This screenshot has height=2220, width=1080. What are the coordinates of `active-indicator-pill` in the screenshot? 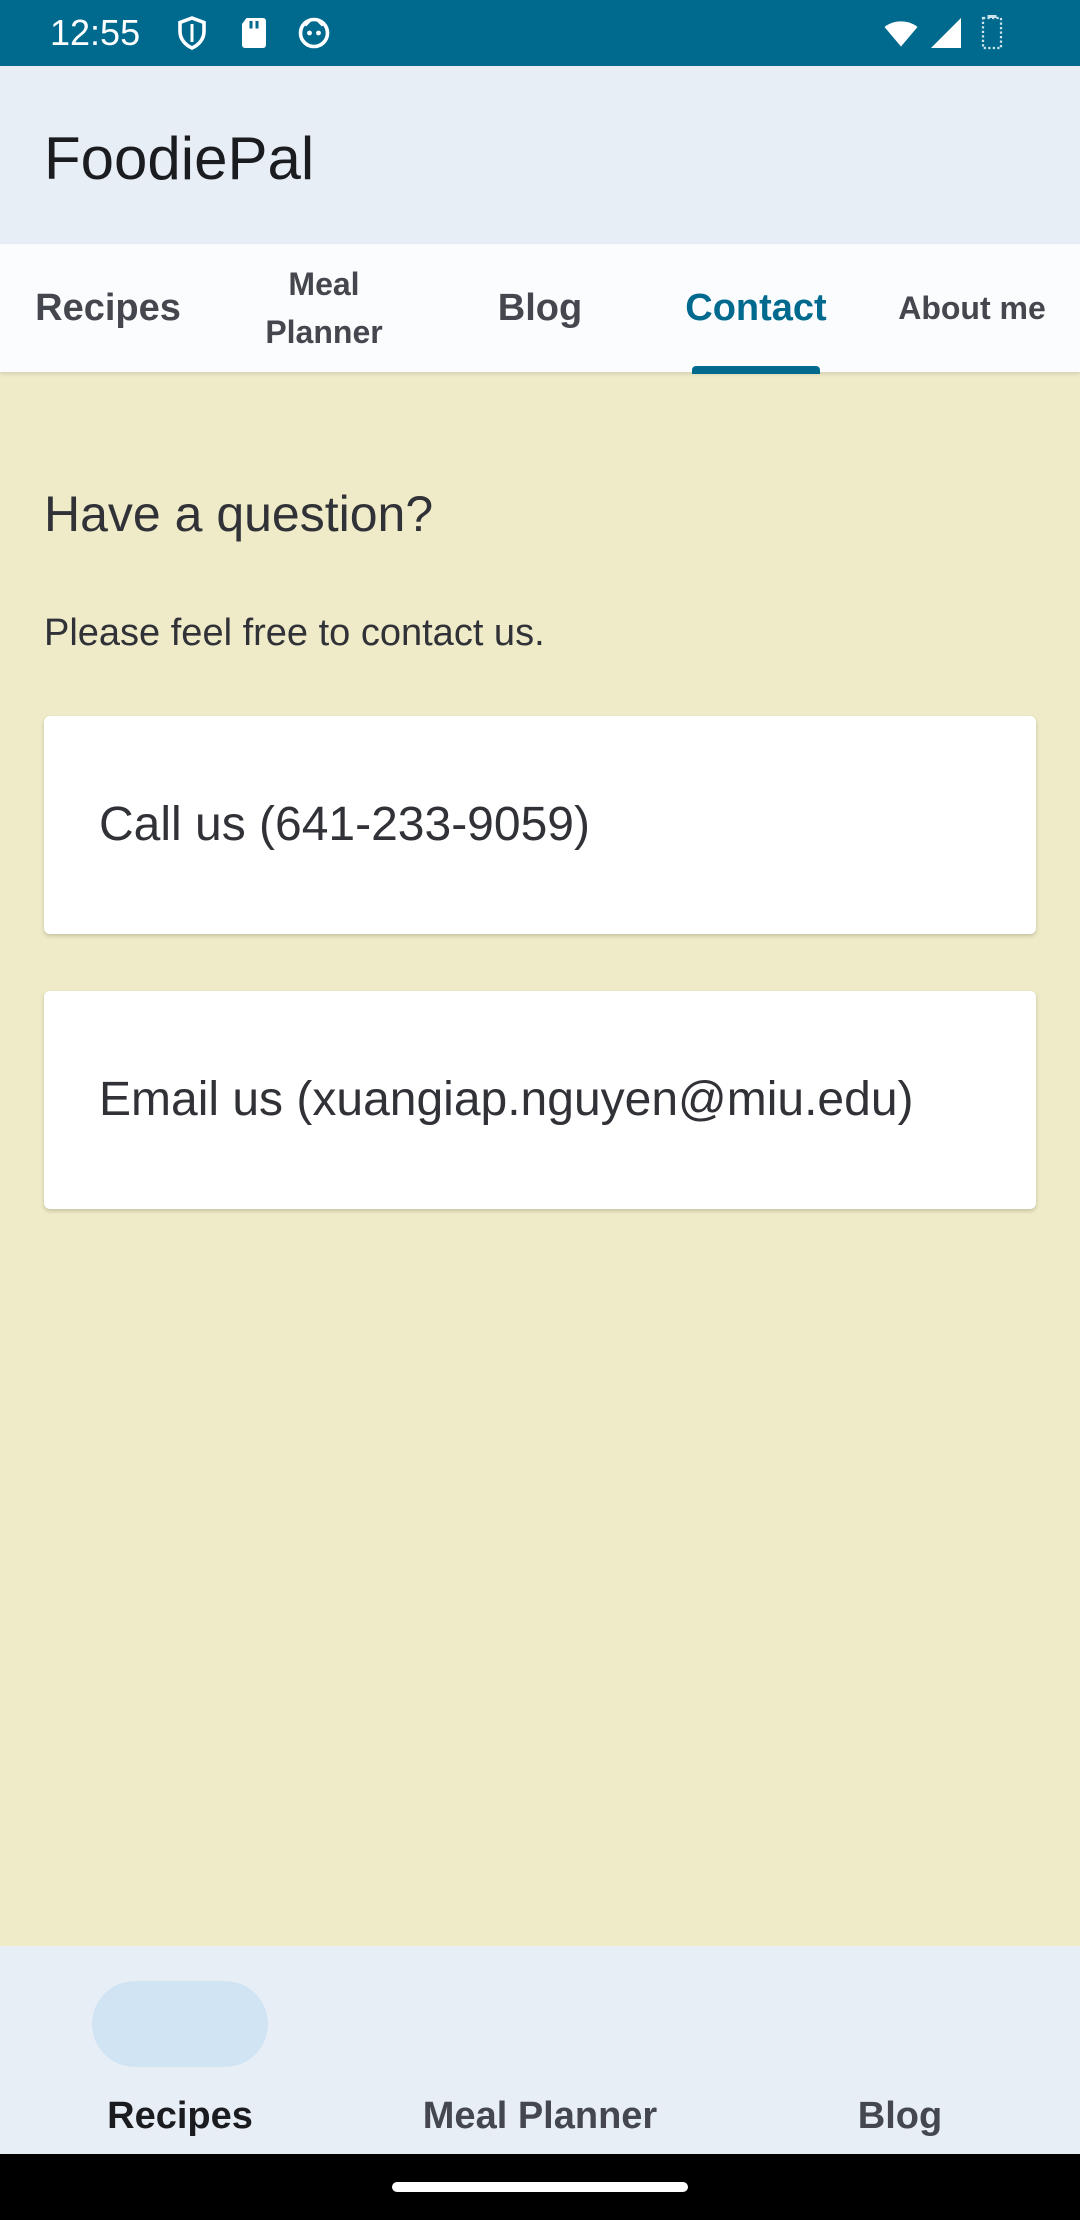 It's located at (180, 2024).